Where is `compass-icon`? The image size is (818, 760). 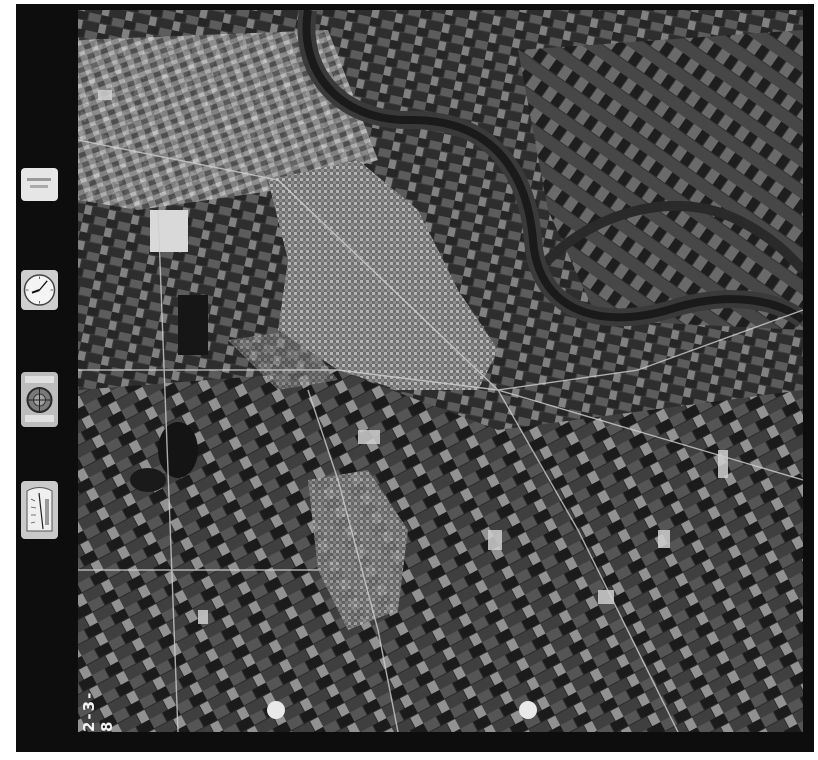
compass-icon is located at coordinates (39, 399).